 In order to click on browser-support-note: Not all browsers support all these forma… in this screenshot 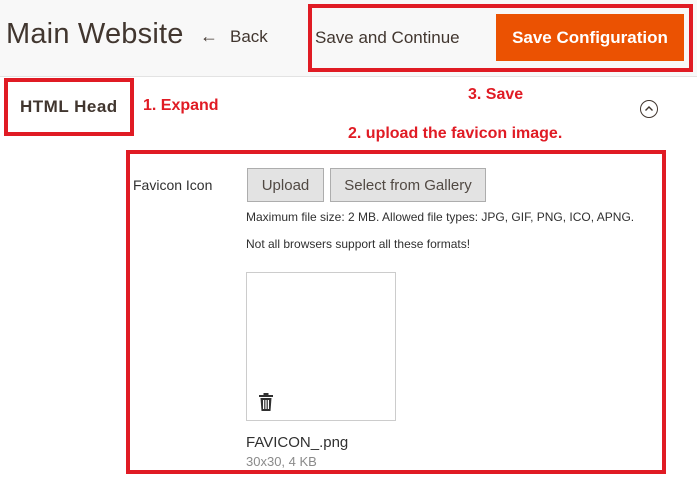, I will do `click(358, 244)`.